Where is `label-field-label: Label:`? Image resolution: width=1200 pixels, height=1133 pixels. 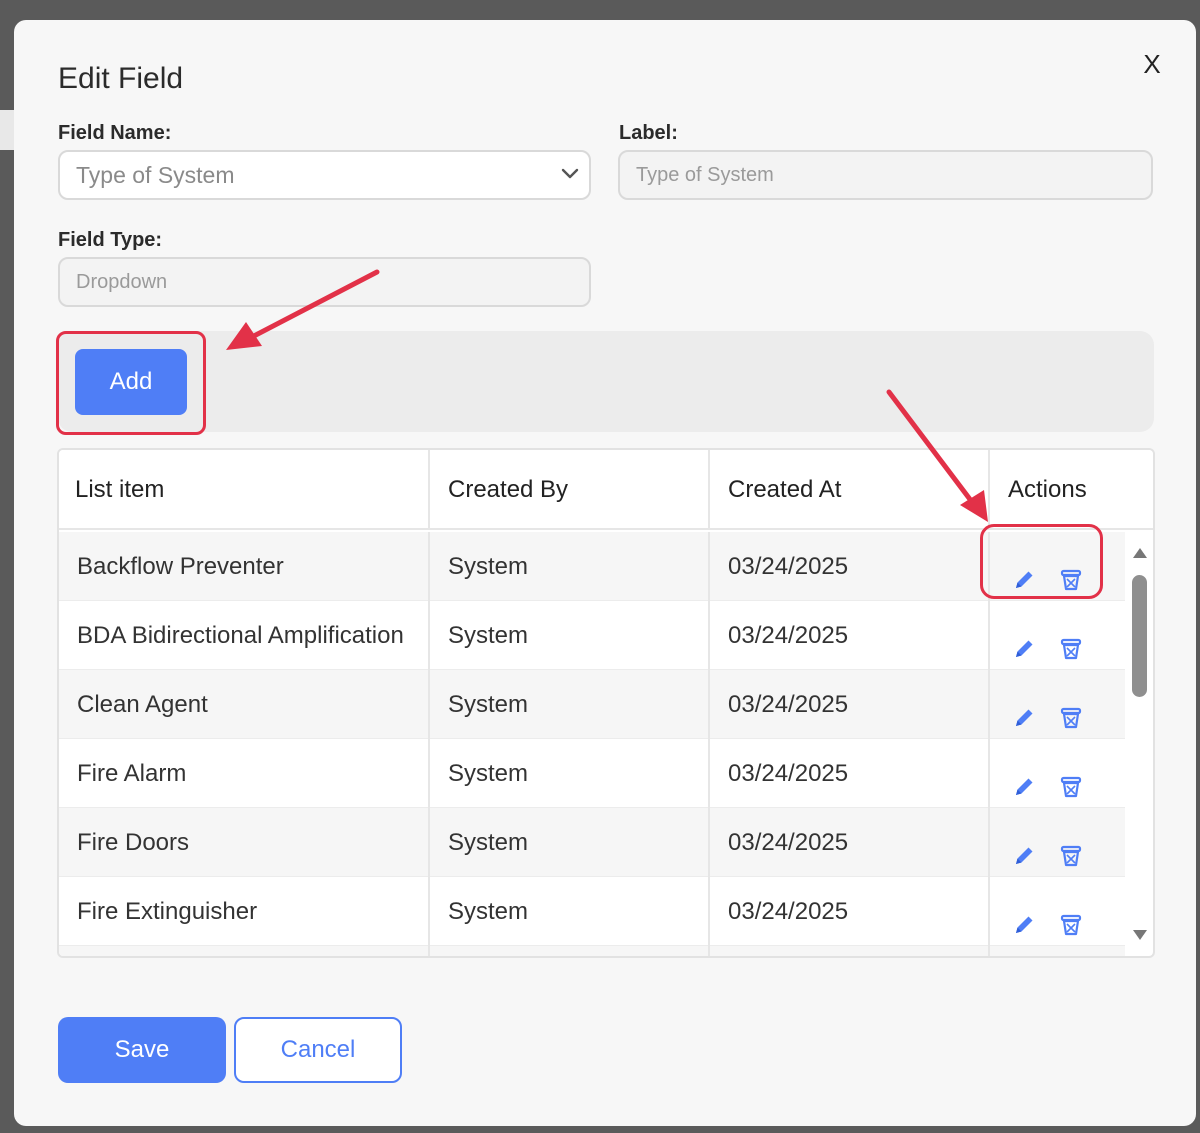 label-field-label: Label: is located at coordinates (648, 133).